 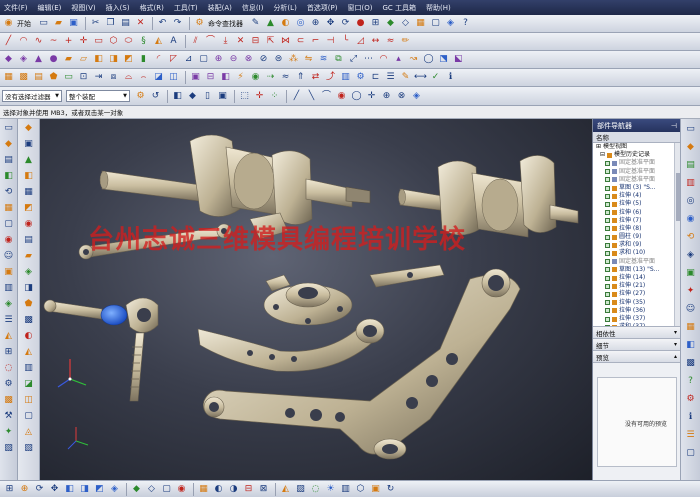 What do you see at coordinates (233, 489) in the screenshot?
I see `hide-icon: ◑` at bounding box center [233, 489].